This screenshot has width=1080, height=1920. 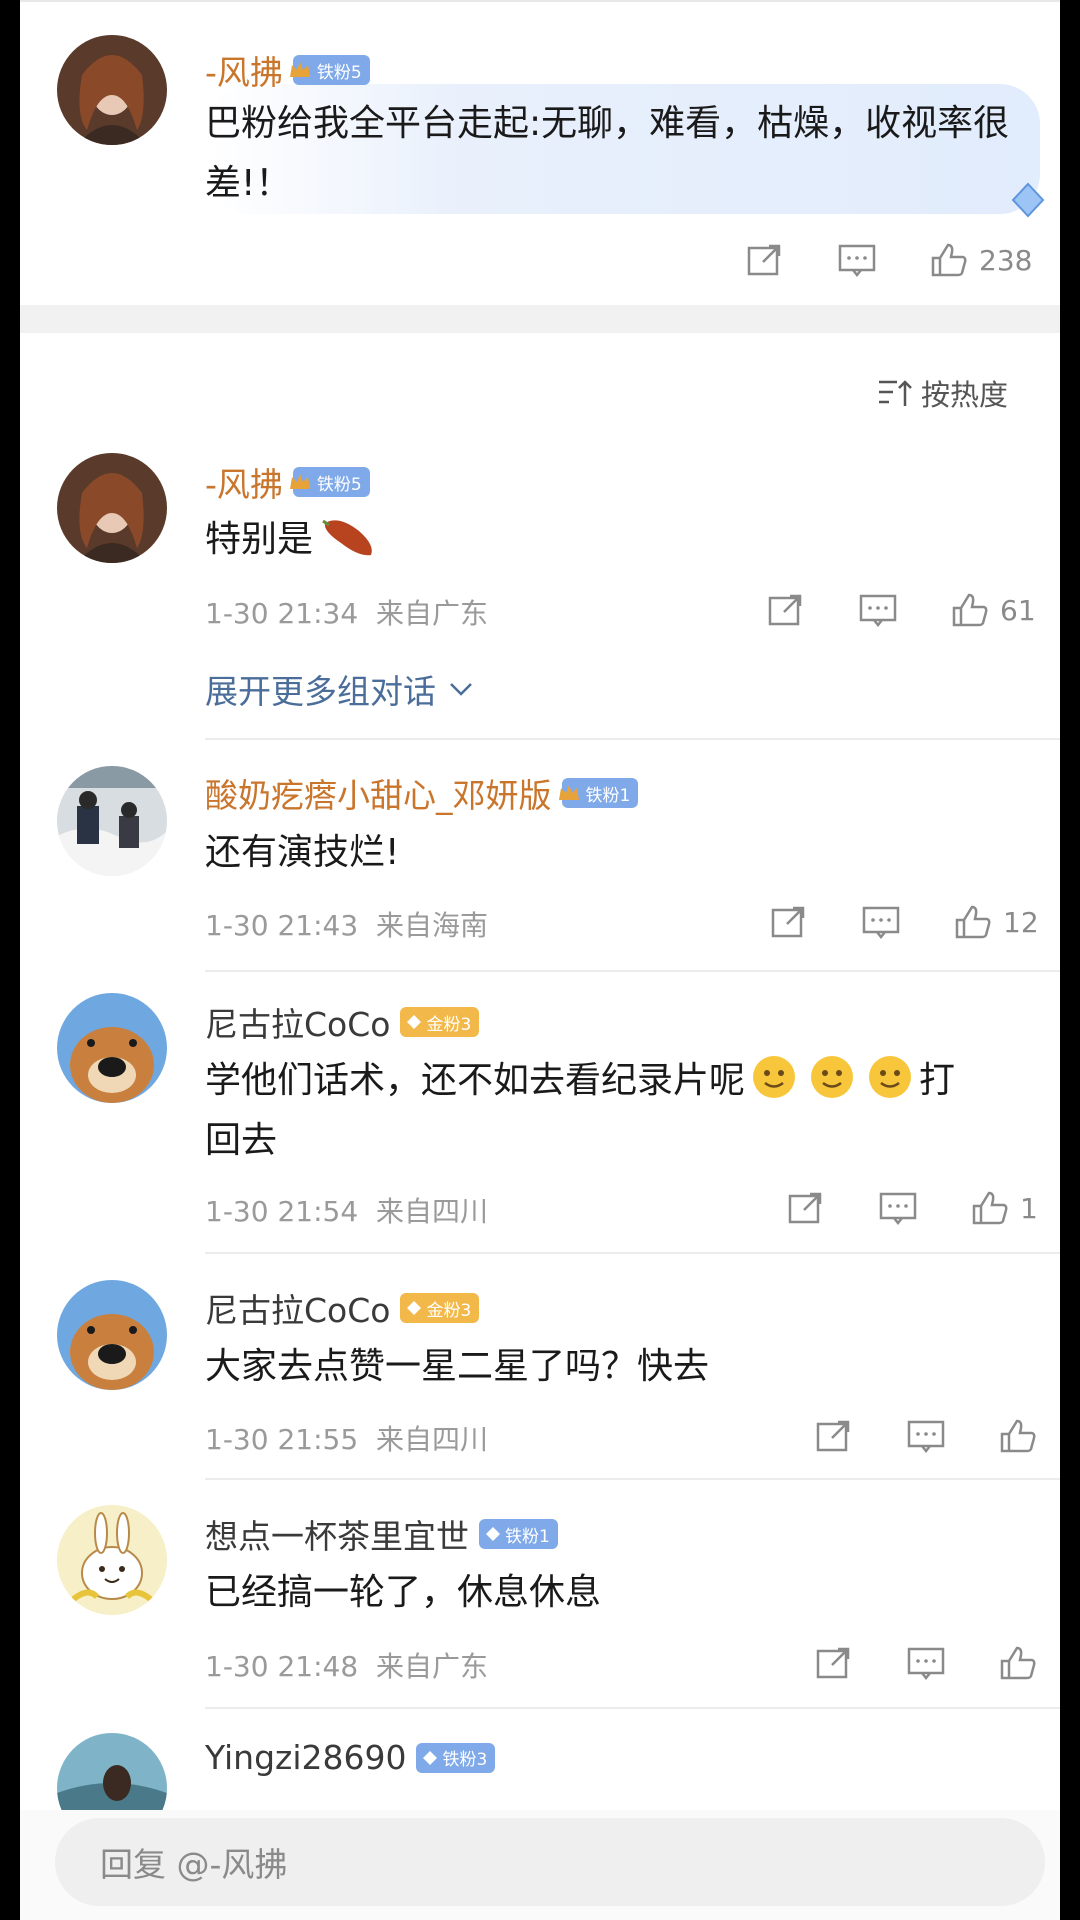 What do you see at coordinates (378, 793) in the screenshot?
I see `username: 酸奶疙瘩小甜心_邓妍版` at bounding box center [378, 793].